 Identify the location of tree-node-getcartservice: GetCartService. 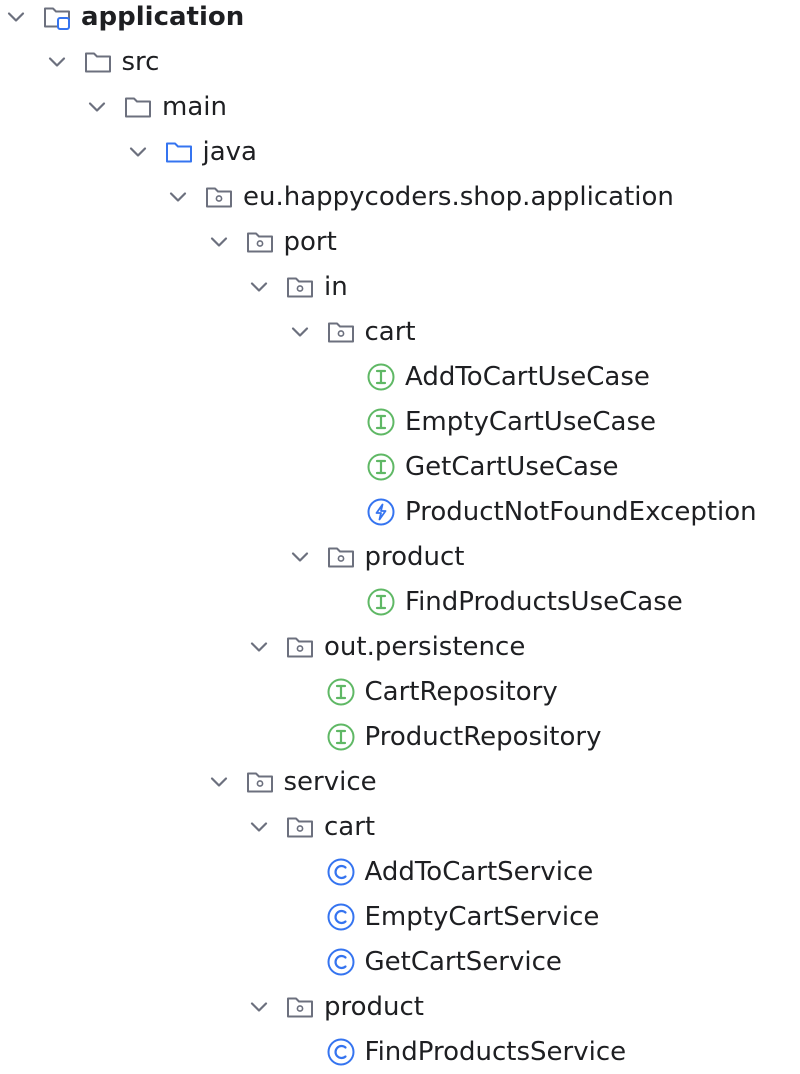
(400, 961).